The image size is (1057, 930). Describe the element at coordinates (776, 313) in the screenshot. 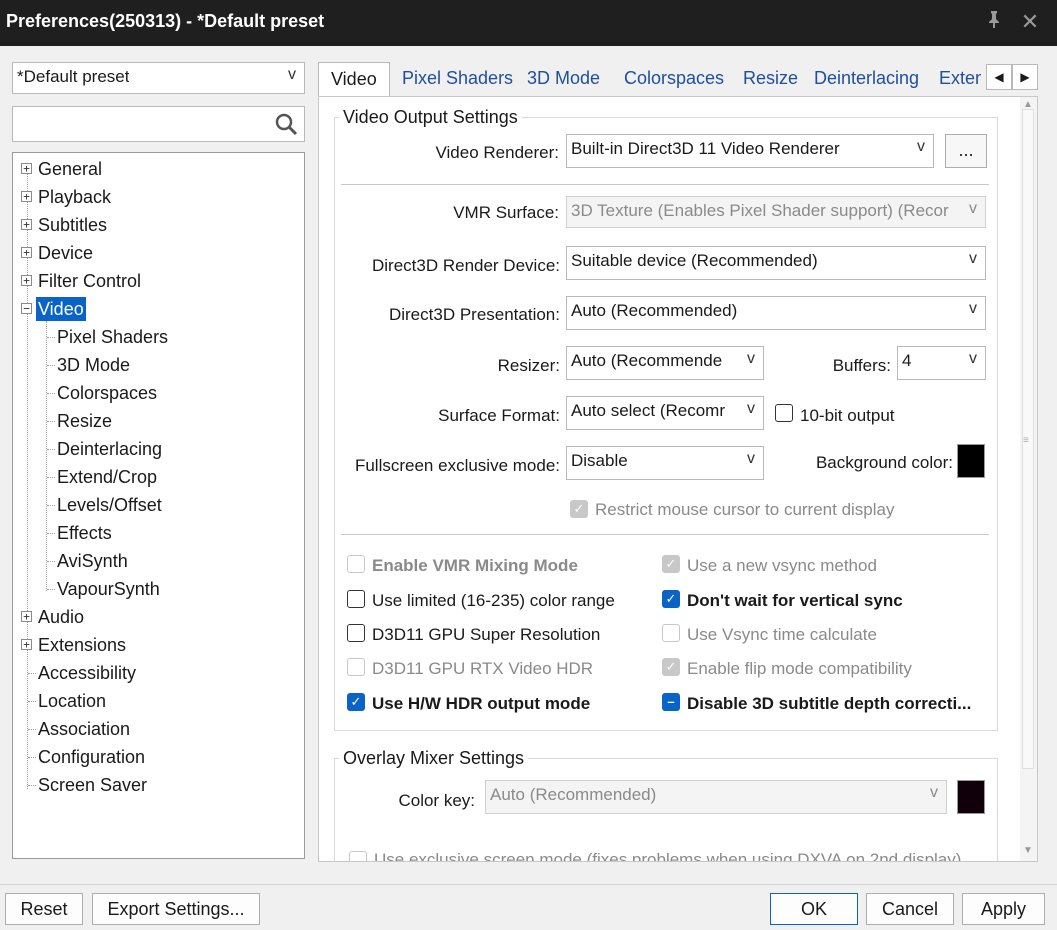

I see `d3d-presentation-select: Auto (Recommended) v` at that location.